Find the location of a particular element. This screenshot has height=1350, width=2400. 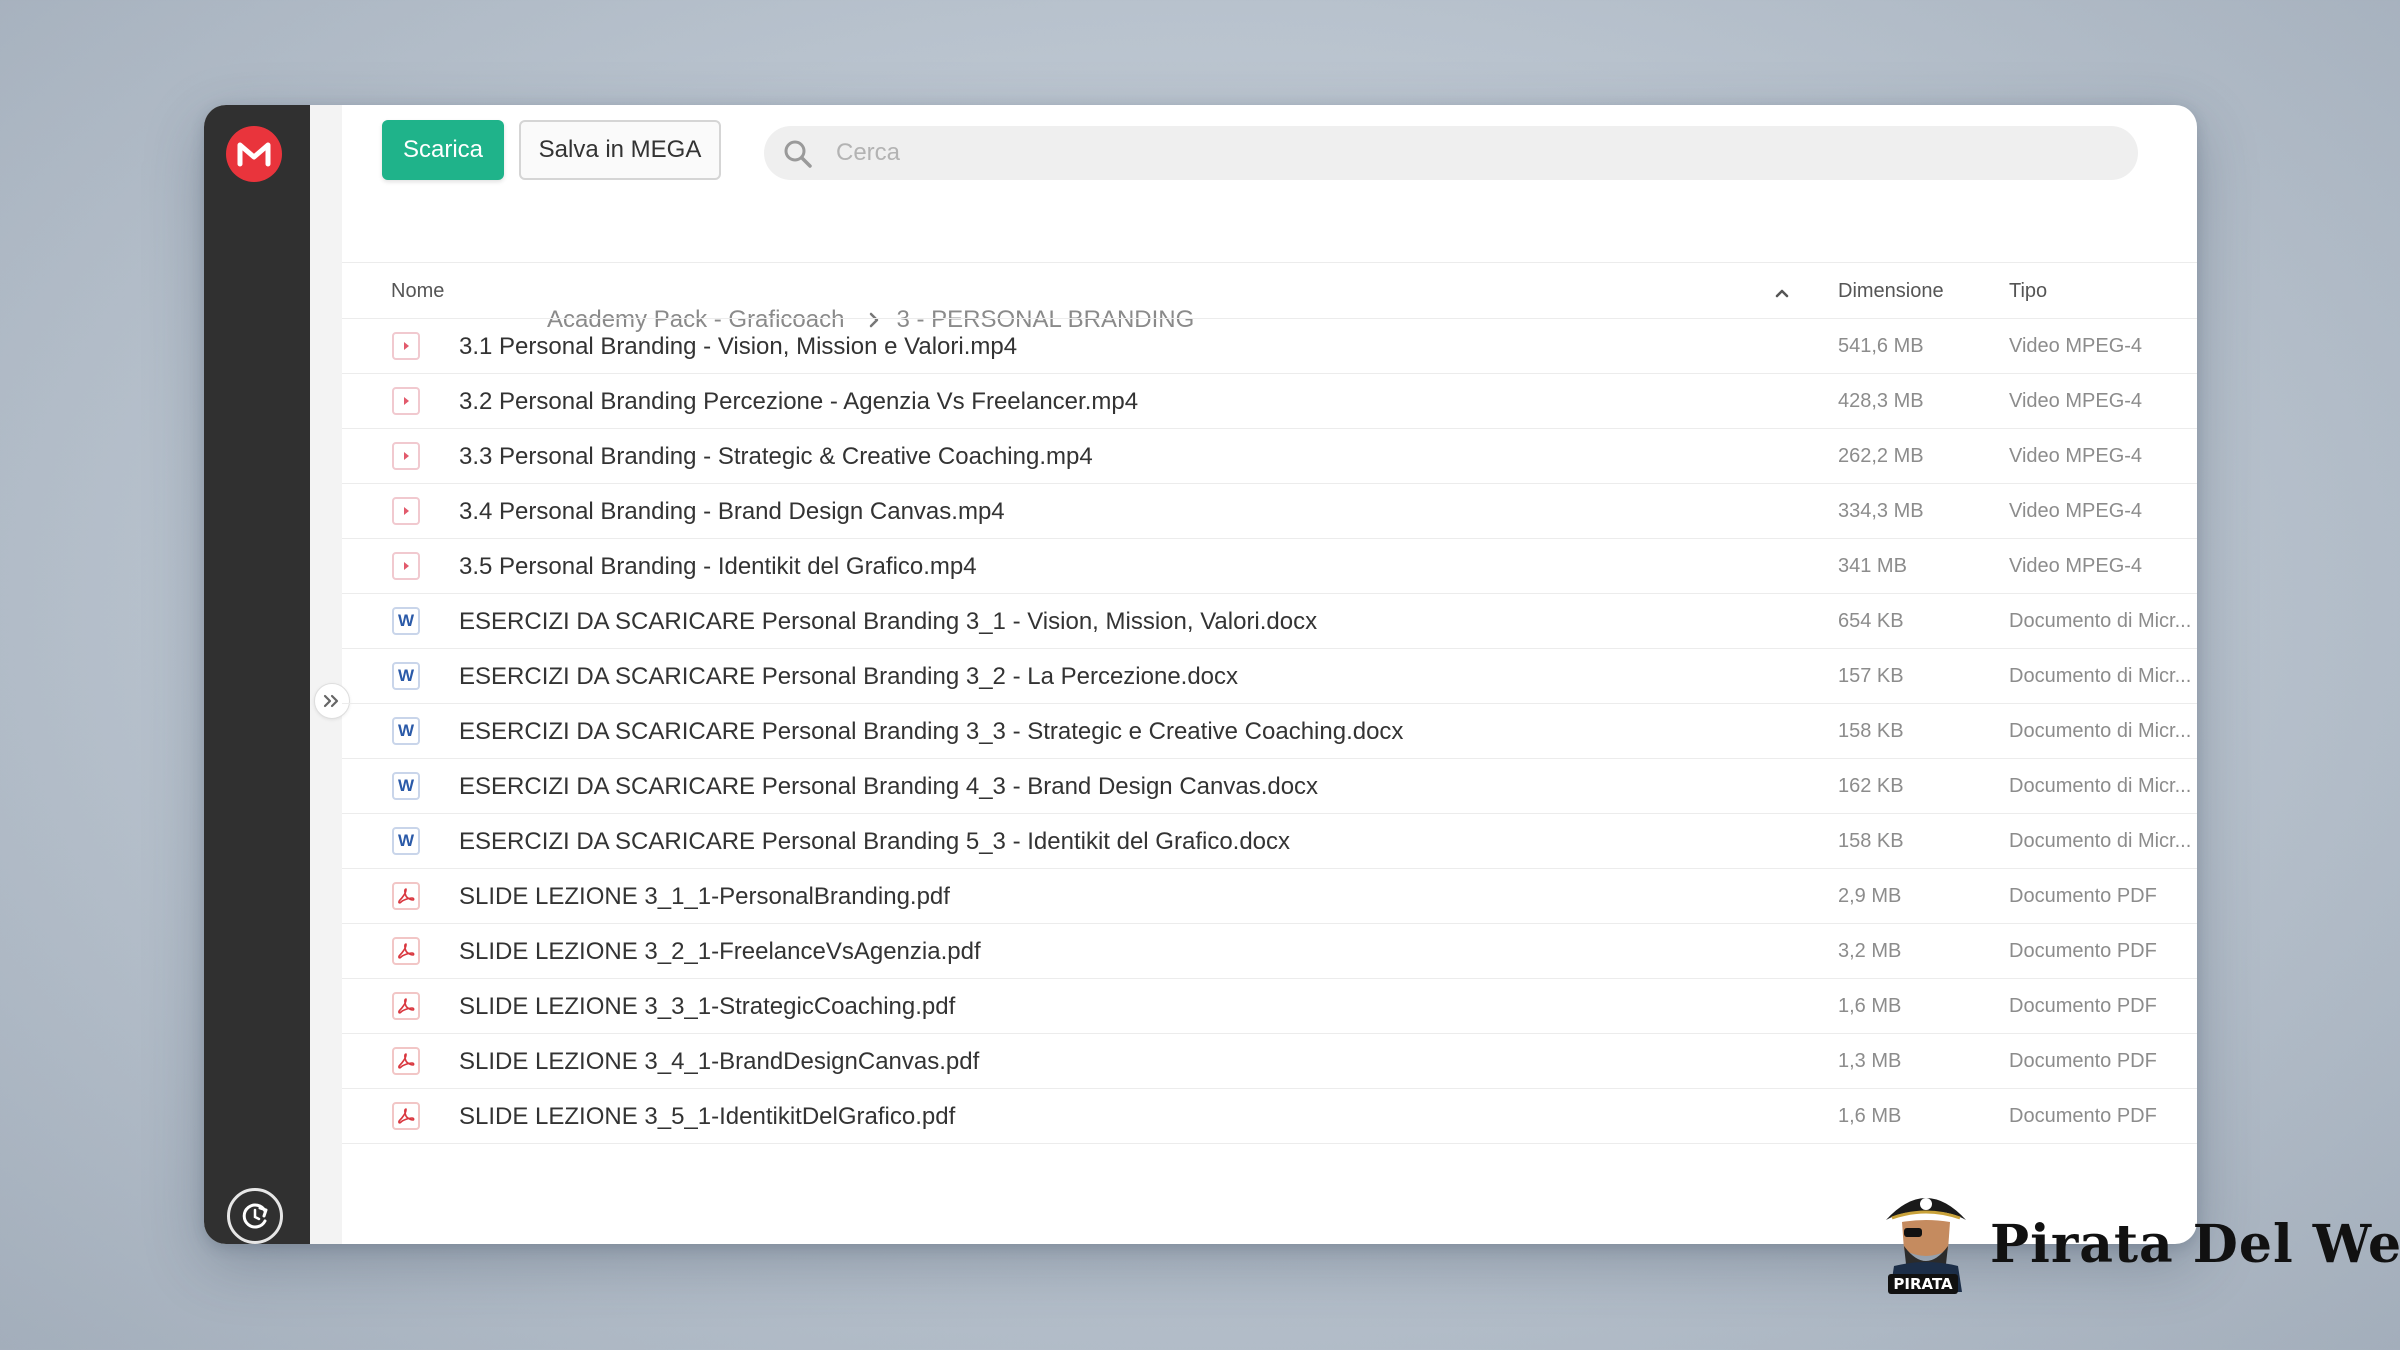

search-input is located at coordinates (1466, 153).